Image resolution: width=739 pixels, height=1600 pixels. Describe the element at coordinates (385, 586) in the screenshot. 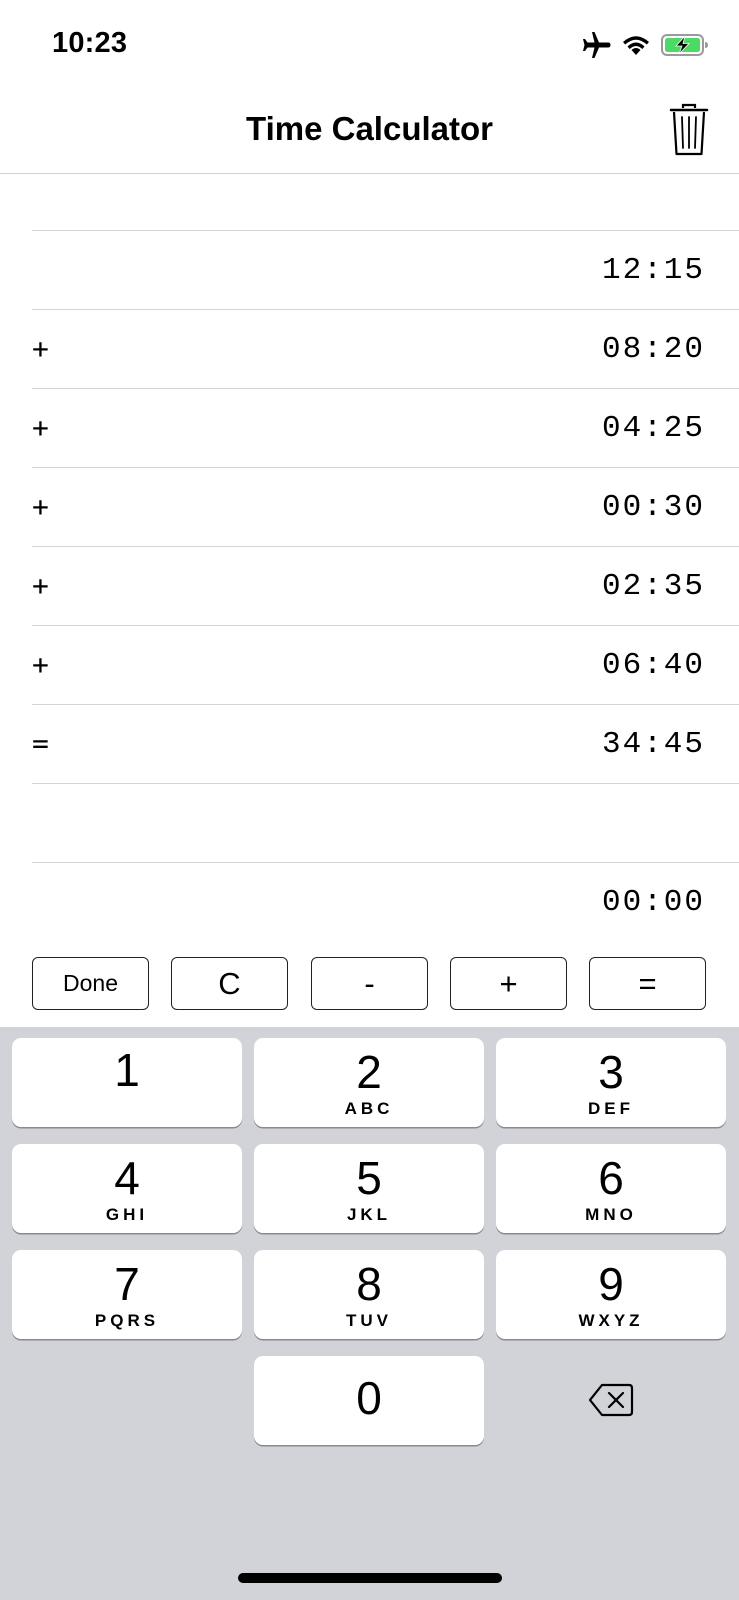

I see `calc-row: + 02:35` at that location.